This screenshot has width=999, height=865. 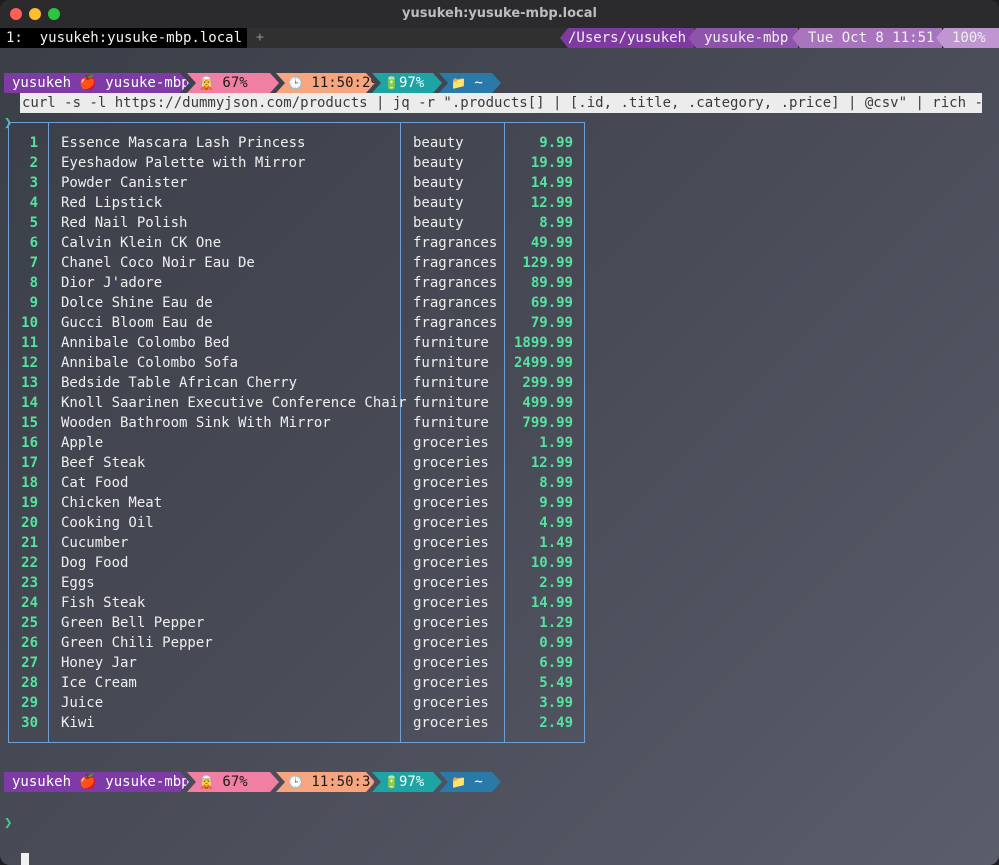 I want to click on prompt-battery2-segment: 🔋97%, so click(x=407, y=83).